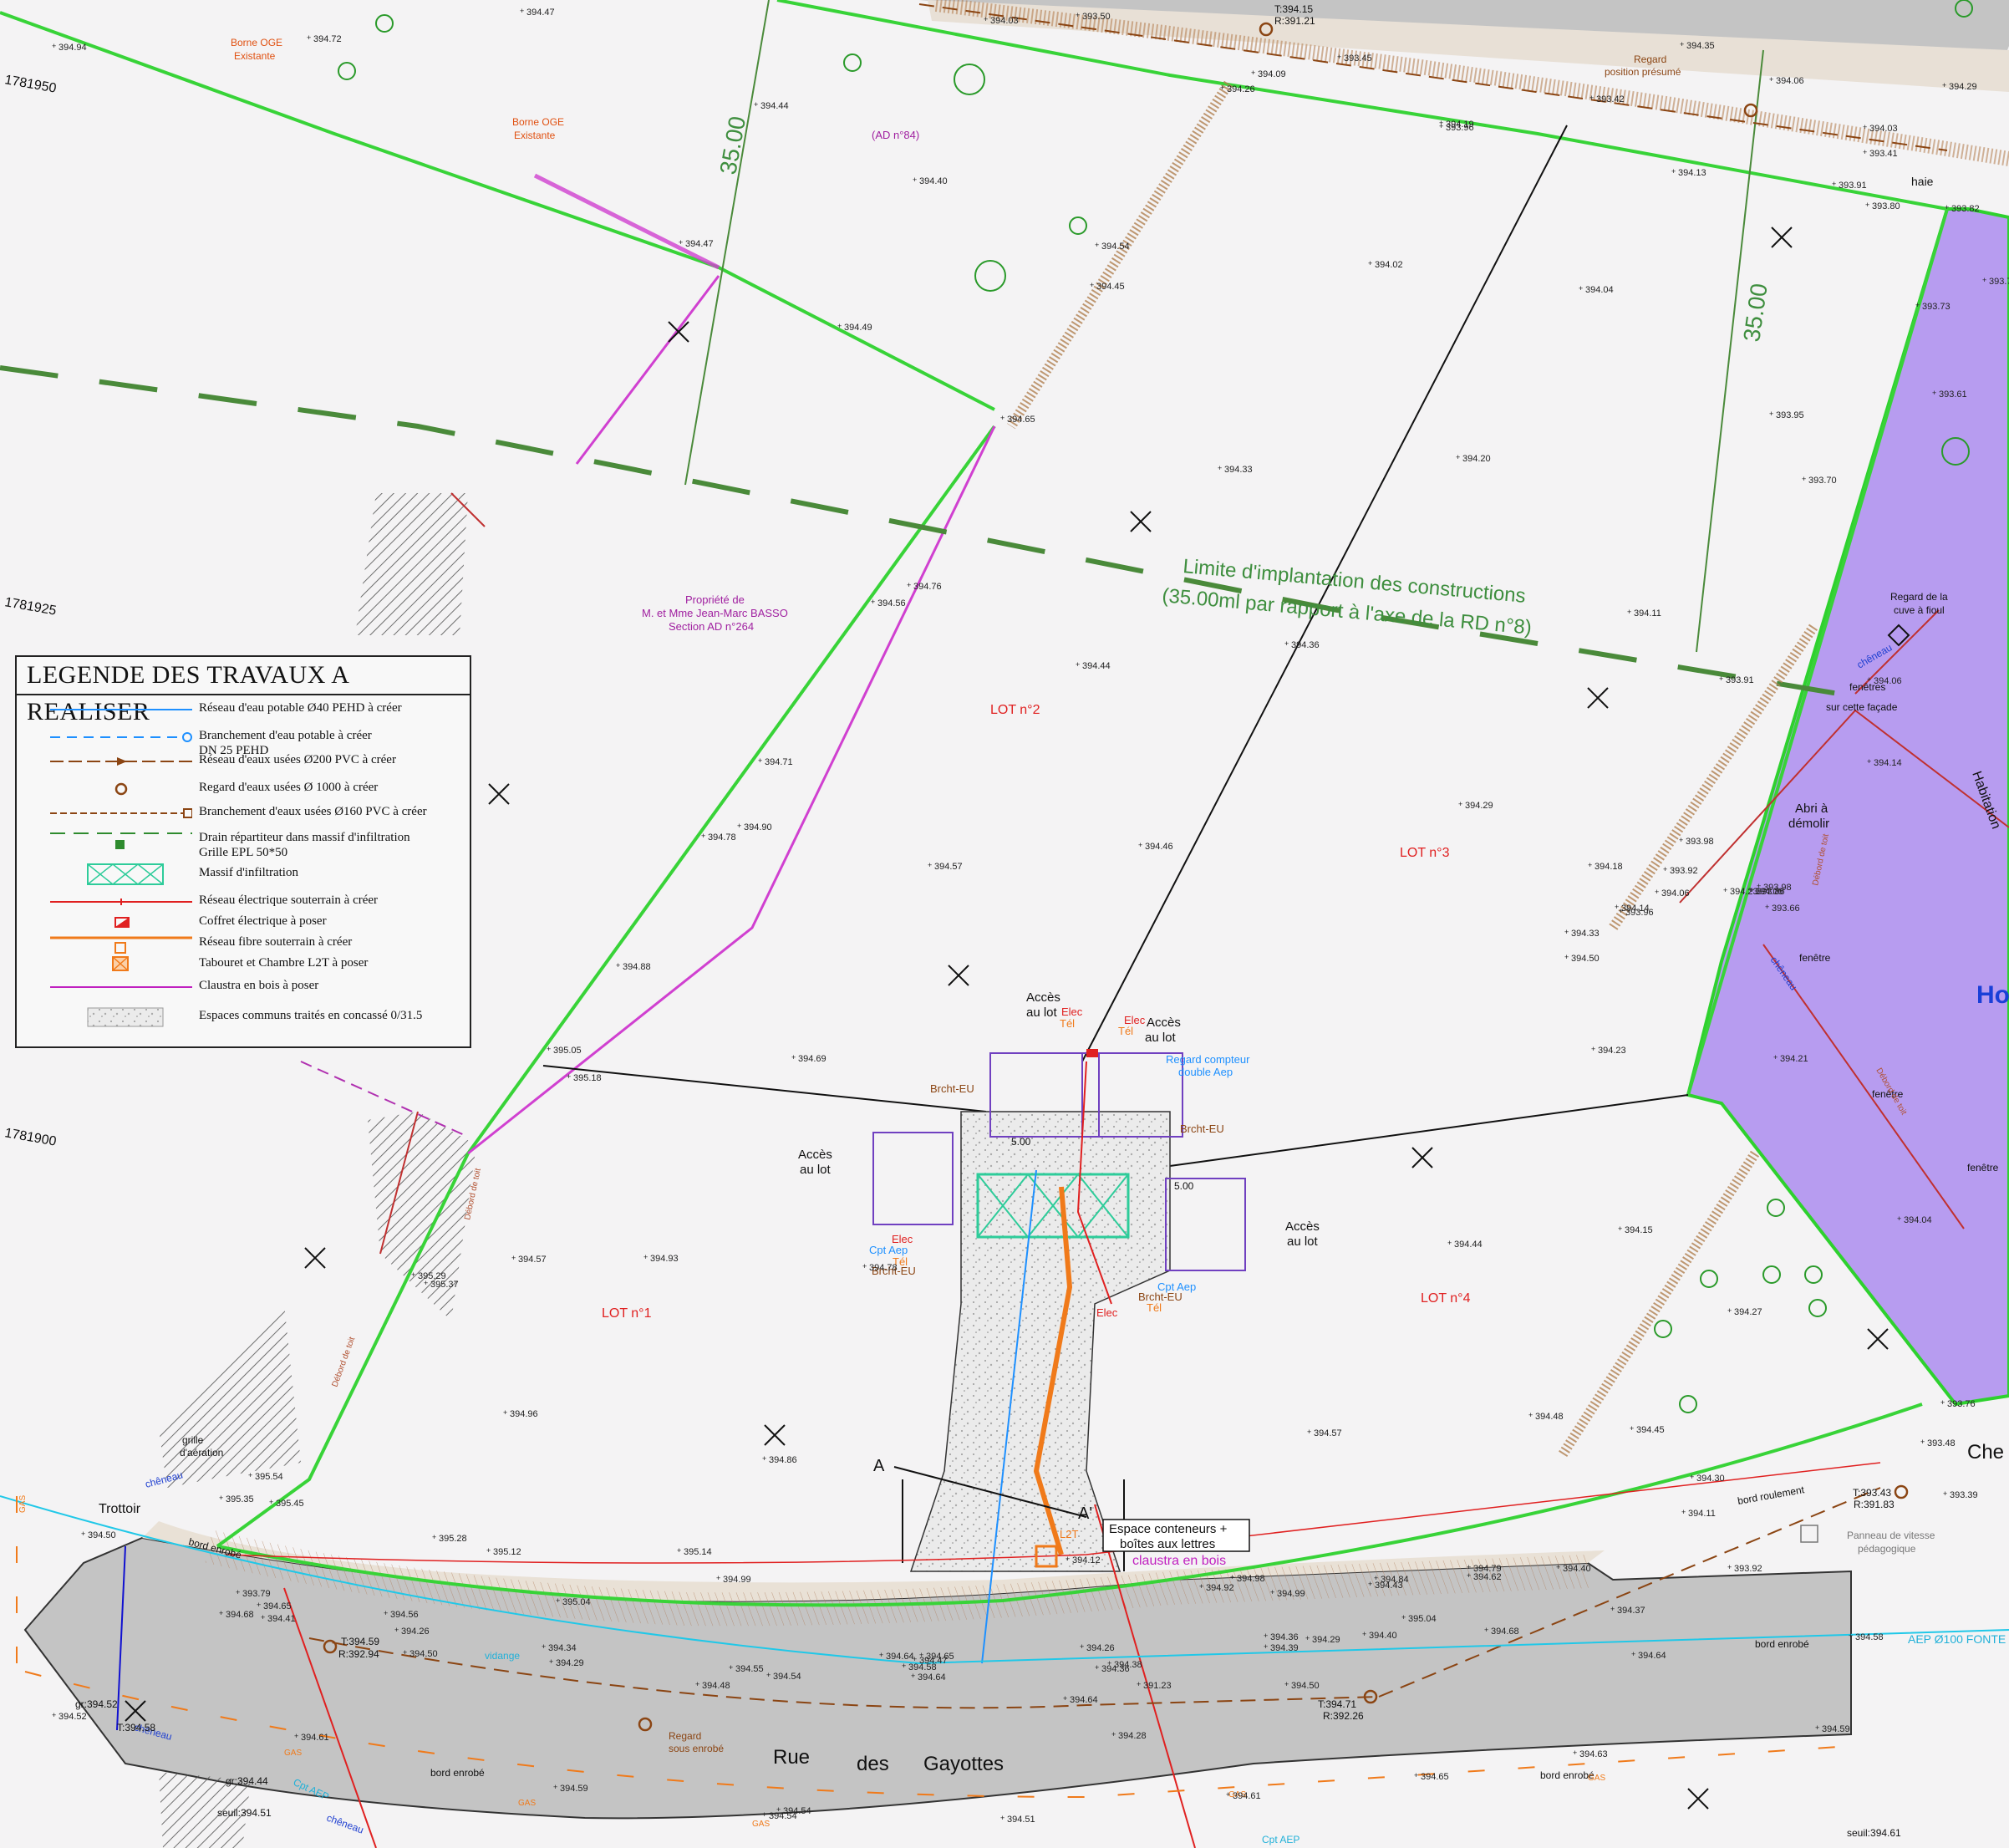  I want to click on debord-4: Débord de toit, so click(344, 1362).